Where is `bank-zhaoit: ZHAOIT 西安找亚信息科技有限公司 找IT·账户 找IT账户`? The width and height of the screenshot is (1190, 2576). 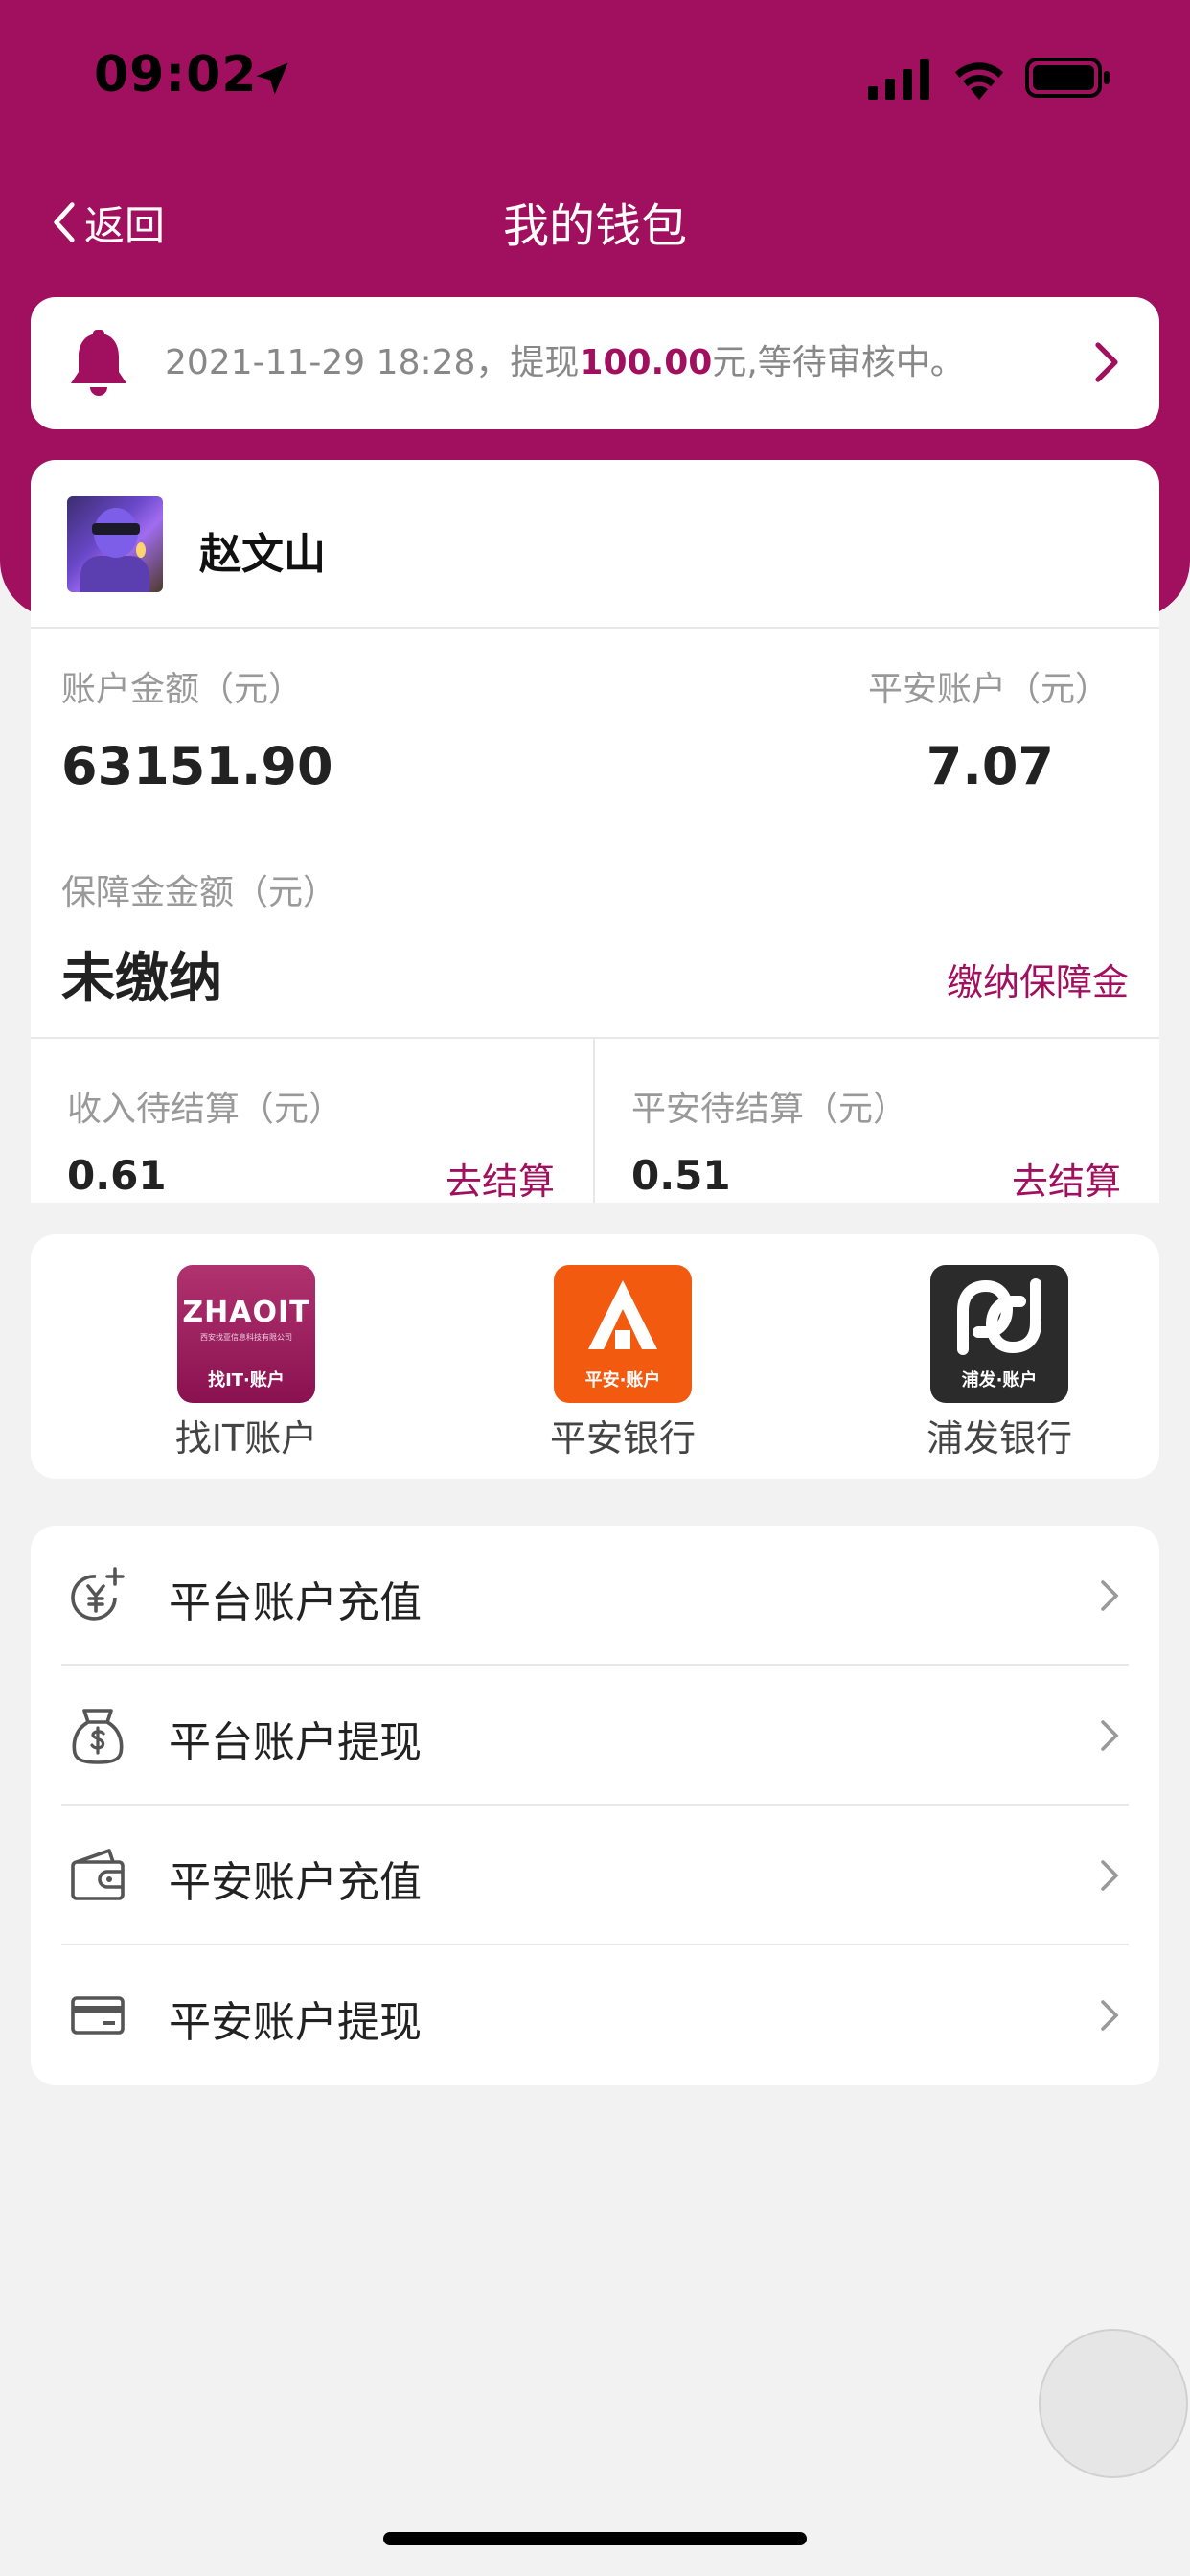 bank-zhaoit: ZHAOIT 西安找亚信息科技有限公司 找IT·账户 找IT账户 is located at coordinates (247, 1363).